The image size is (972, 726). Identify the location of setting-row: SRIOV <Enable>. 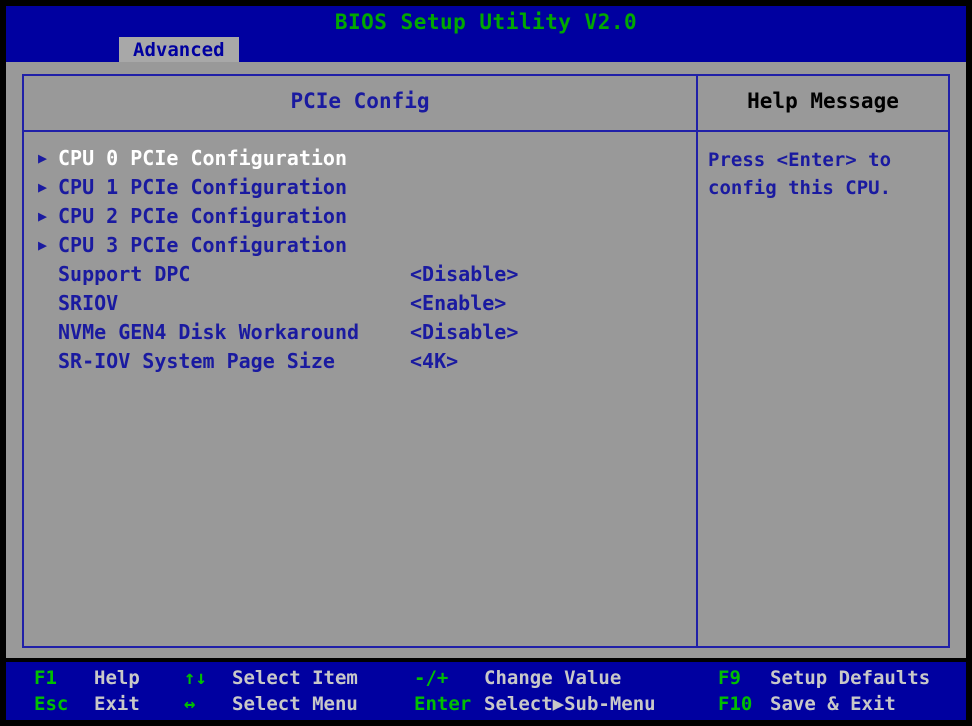
(360, 303).